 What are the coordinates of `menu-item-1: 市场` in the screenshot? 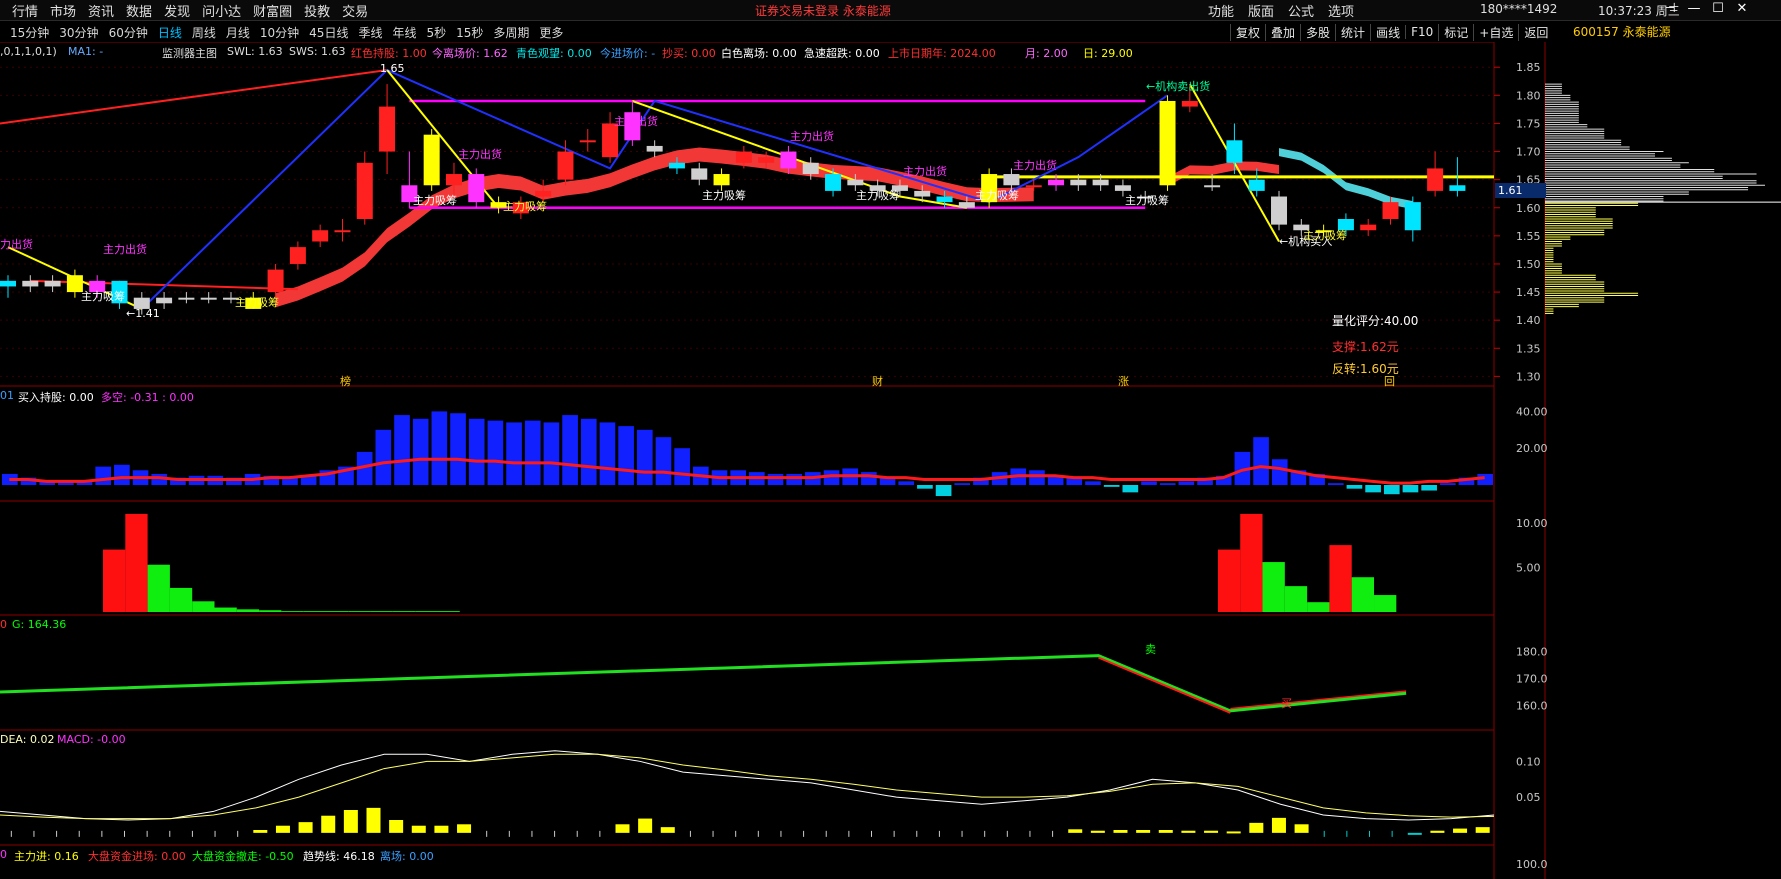 It's located at (63, 10).